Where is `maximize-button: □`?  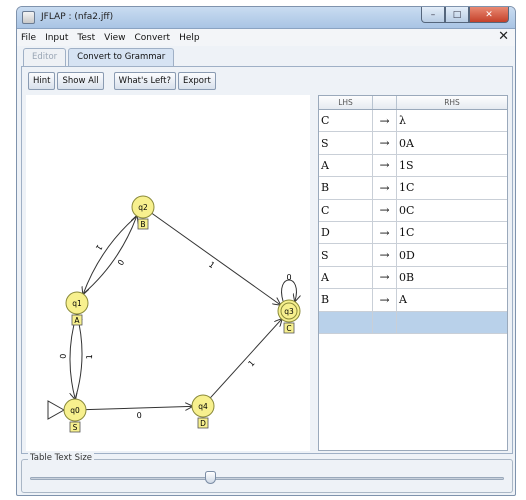
maximize-button: □ is located at coordinates (457, 15).